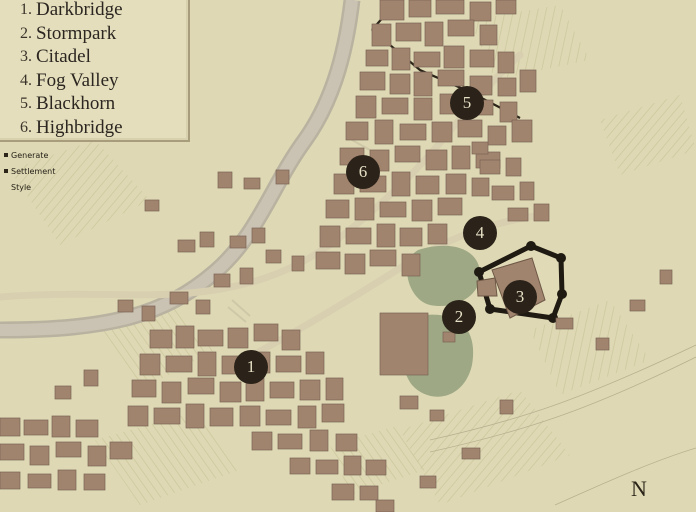  I want to click on list-item: 6. Highbridge, so click(104, 128).